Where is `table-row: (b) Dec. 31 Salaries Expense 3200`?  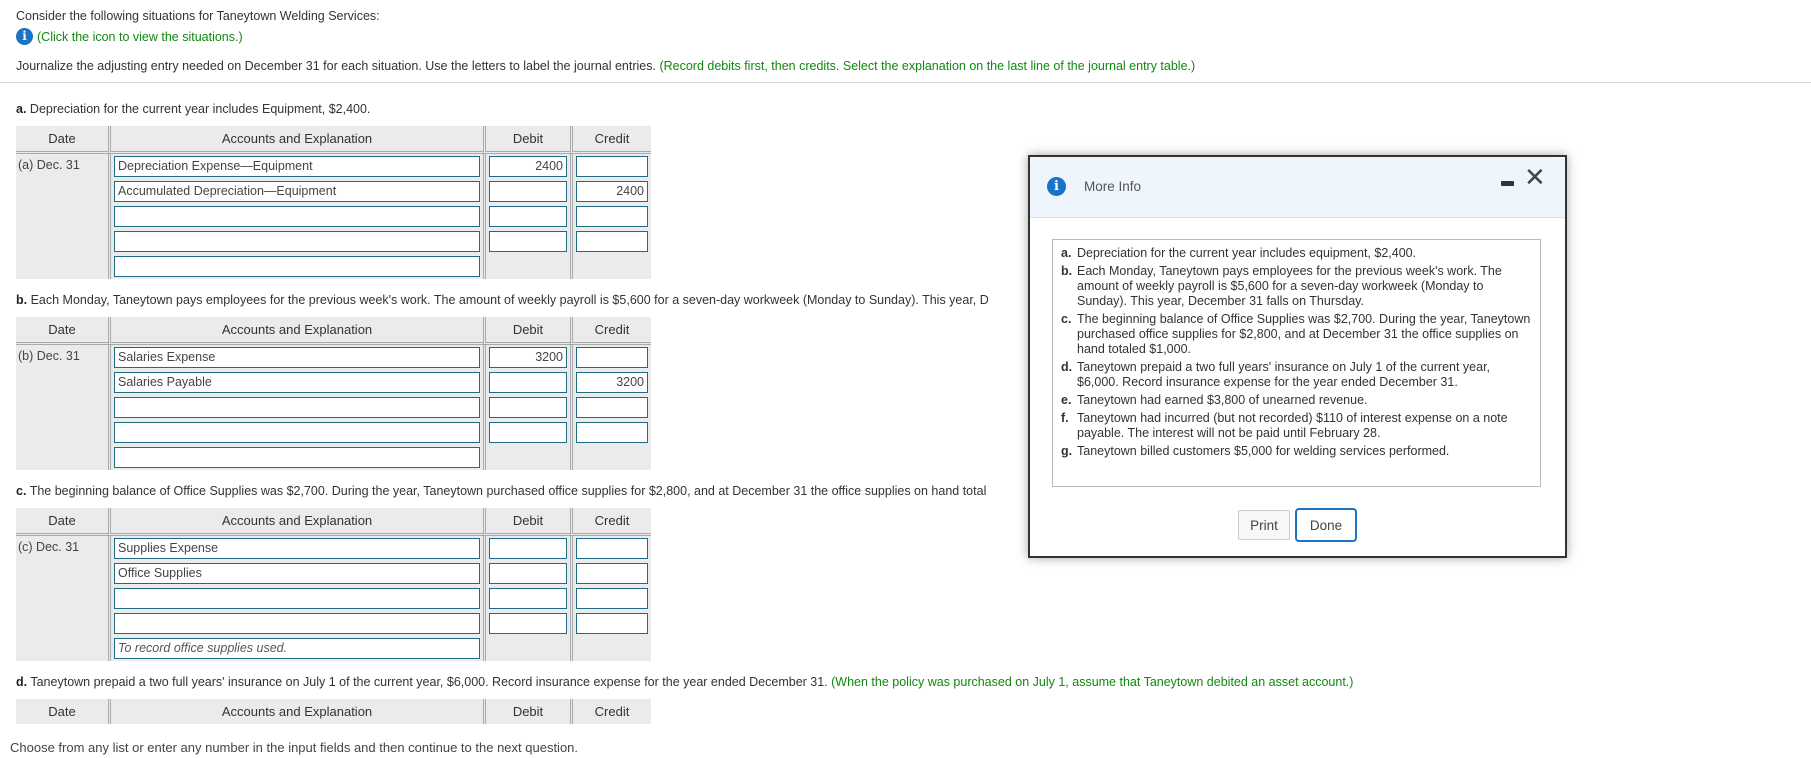
table-row: (b) Dec. 31 Salaries Expense 3200 is located at coordinates (333, 357).